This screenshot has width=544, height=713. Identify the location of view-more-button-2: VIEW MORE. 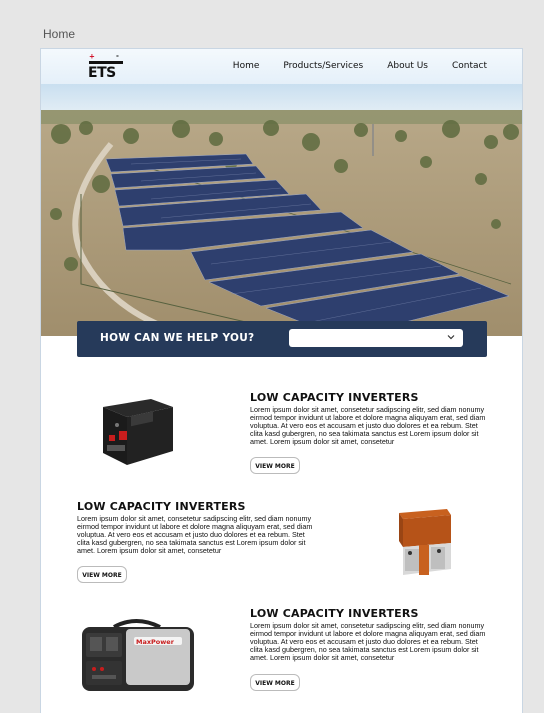
(102, 574).